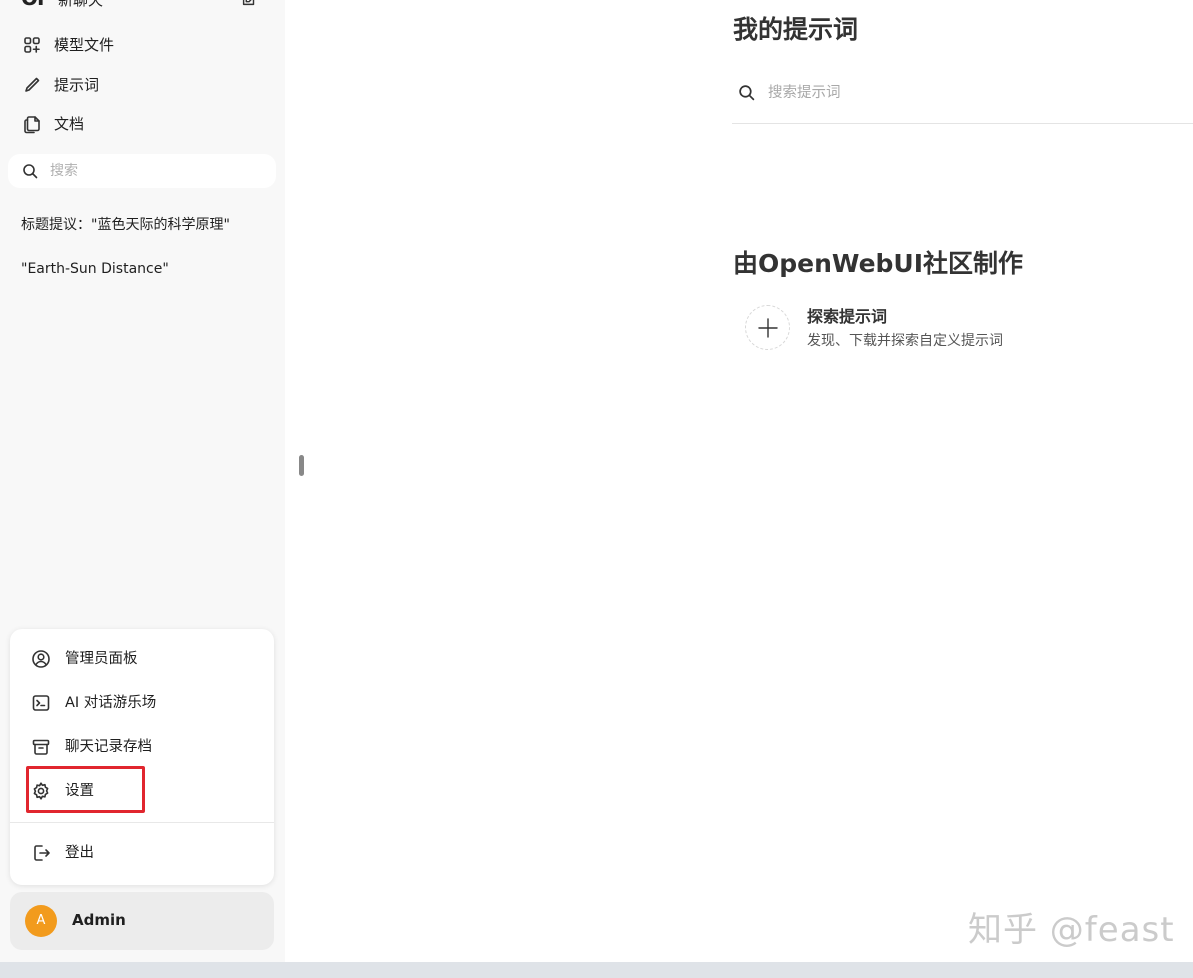 The image size is (1193, 978). Describe the element at coordinates (99, 920) in the screenshot. I see `user-name: Admin` at that location.